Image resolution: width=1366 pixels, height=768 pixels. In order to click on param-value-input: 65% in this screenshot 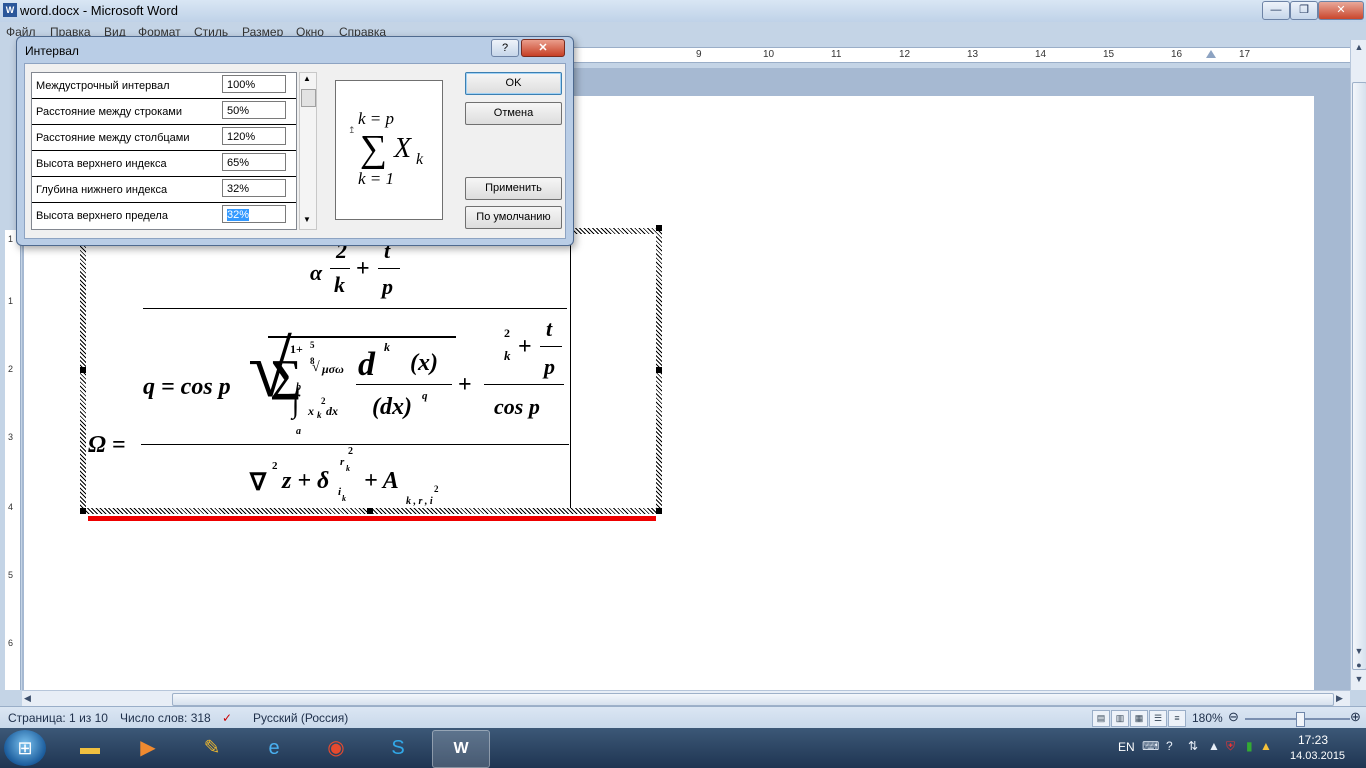, I will do `click(254, 162)`.